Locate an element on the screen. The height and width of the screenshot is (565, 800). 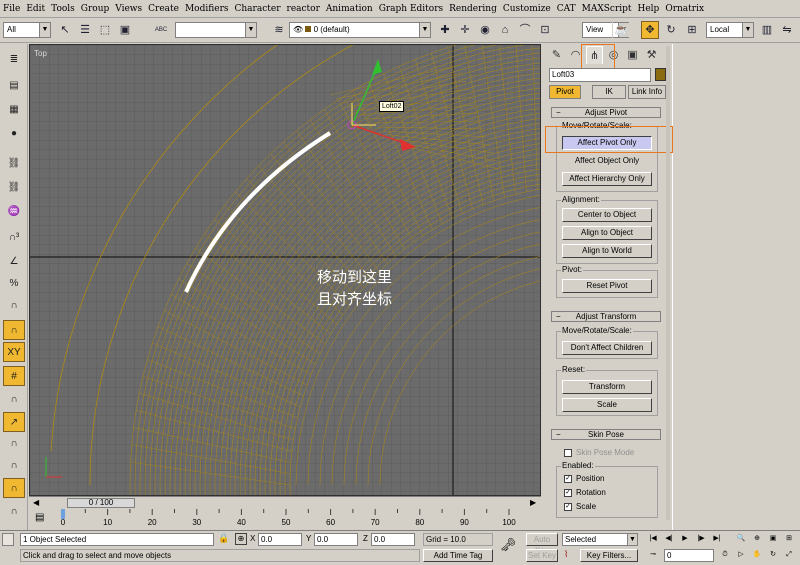
subtab-link-info: Link Info is located at coordinates (647, 92).